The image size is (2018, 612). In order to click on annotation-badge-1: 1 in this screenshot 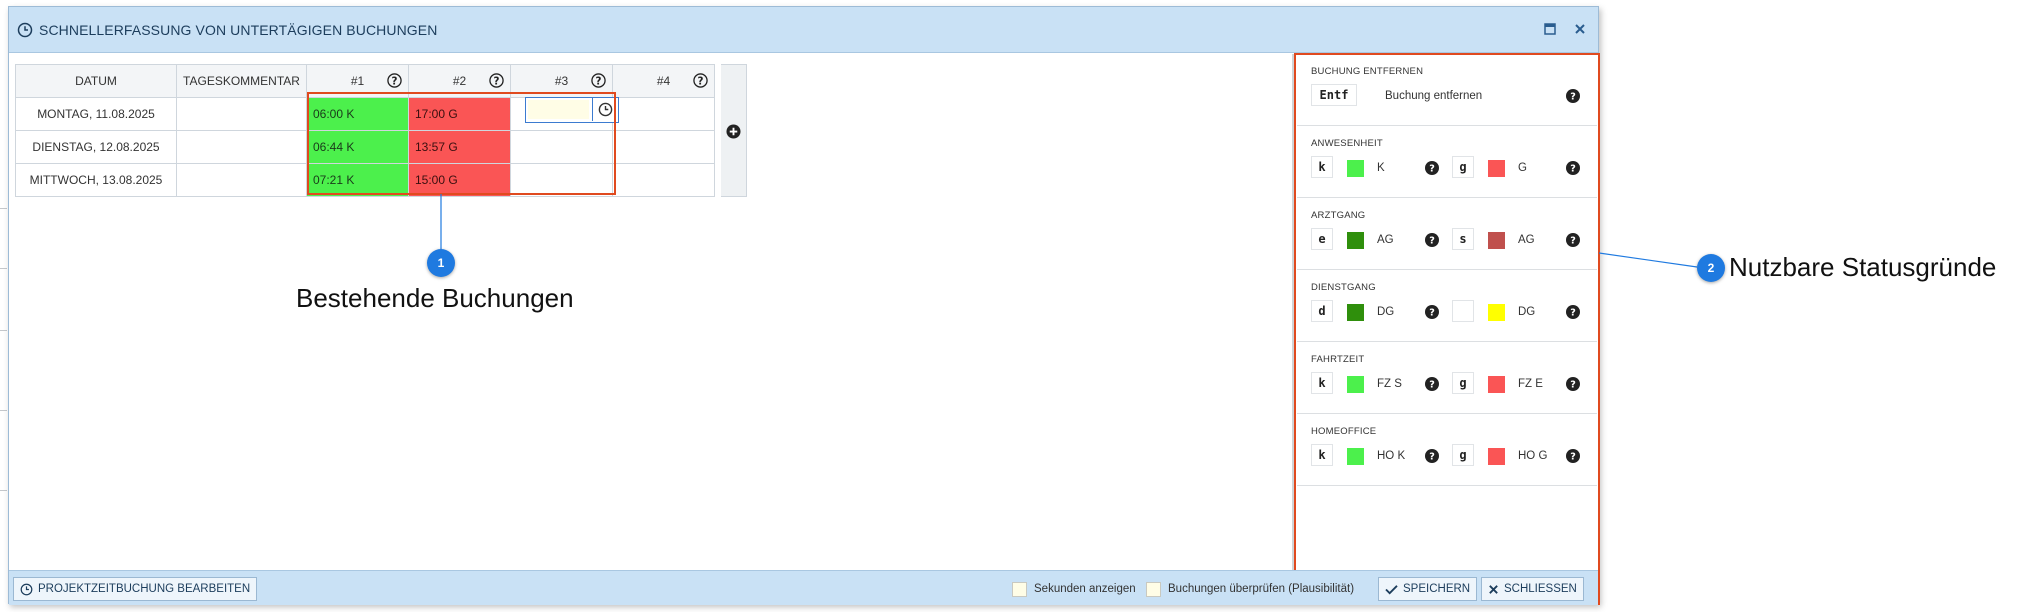, I will do `click(441, 263)`.